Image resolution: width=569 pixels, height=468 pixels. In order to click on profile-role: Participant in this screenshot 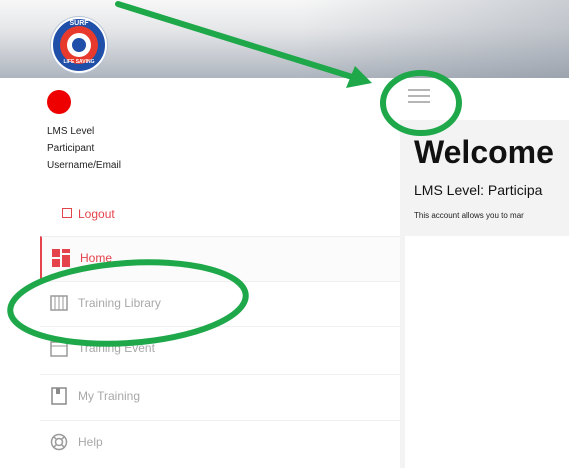, I will do `click(71, 148)`.